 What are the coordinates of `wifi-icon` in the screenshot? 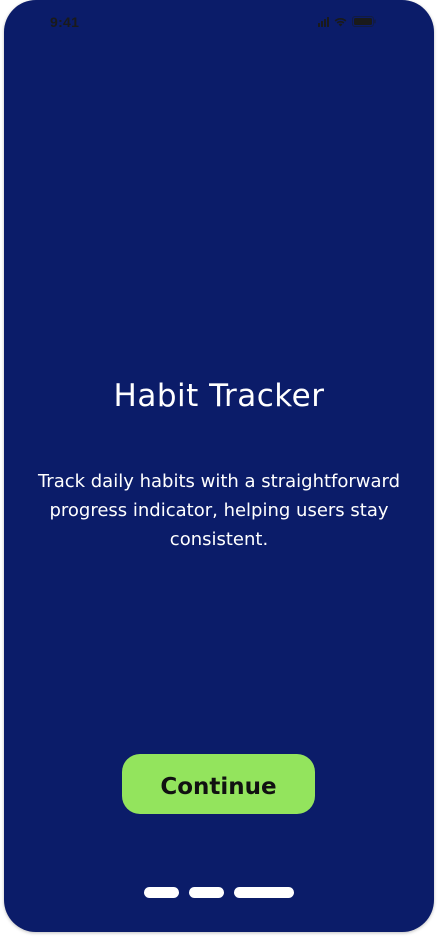 It's located at (340, 22).